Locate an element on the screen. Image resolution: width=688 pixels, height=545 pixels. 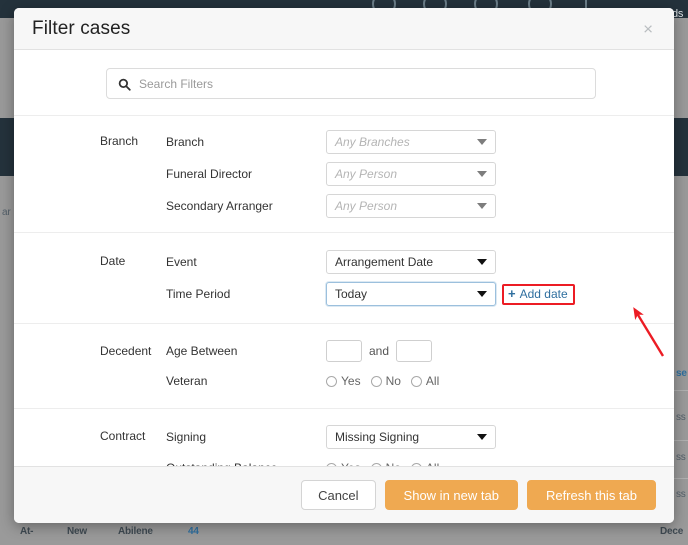
bg-table-cell: New is located at coordinates (77, 531).